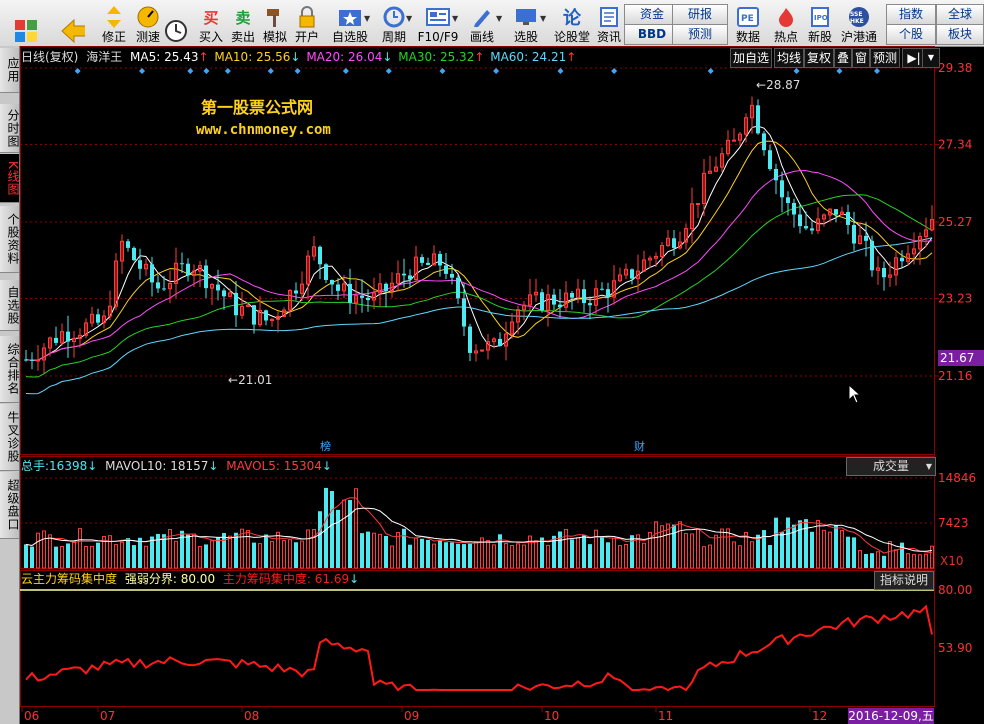 The image size is (984, 724). I want to click on hot-button: 热点, so click(786, 23).